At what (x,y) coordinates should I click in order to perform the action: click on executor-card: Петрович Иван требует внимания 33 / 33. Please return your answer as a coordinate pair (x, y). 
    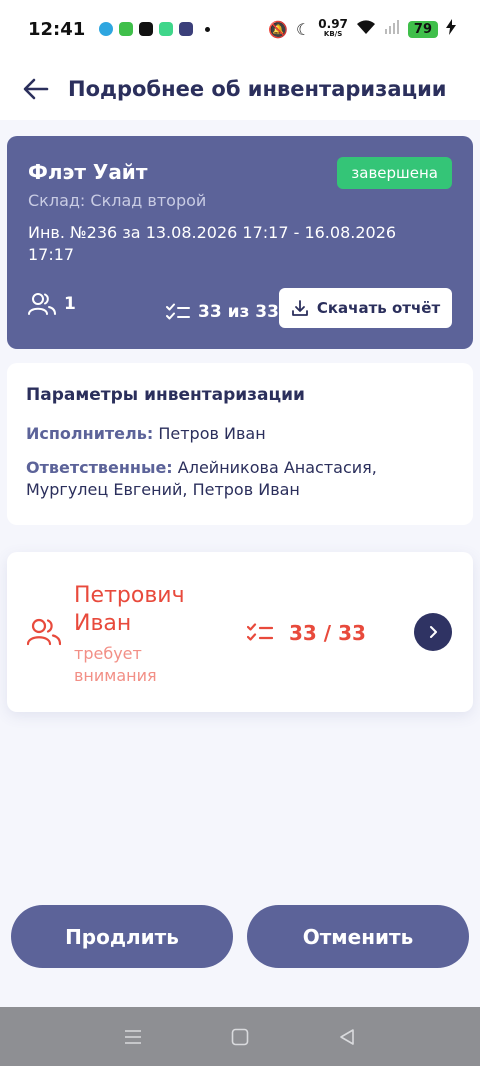
    Looking at the image, I should click on (240, 632).